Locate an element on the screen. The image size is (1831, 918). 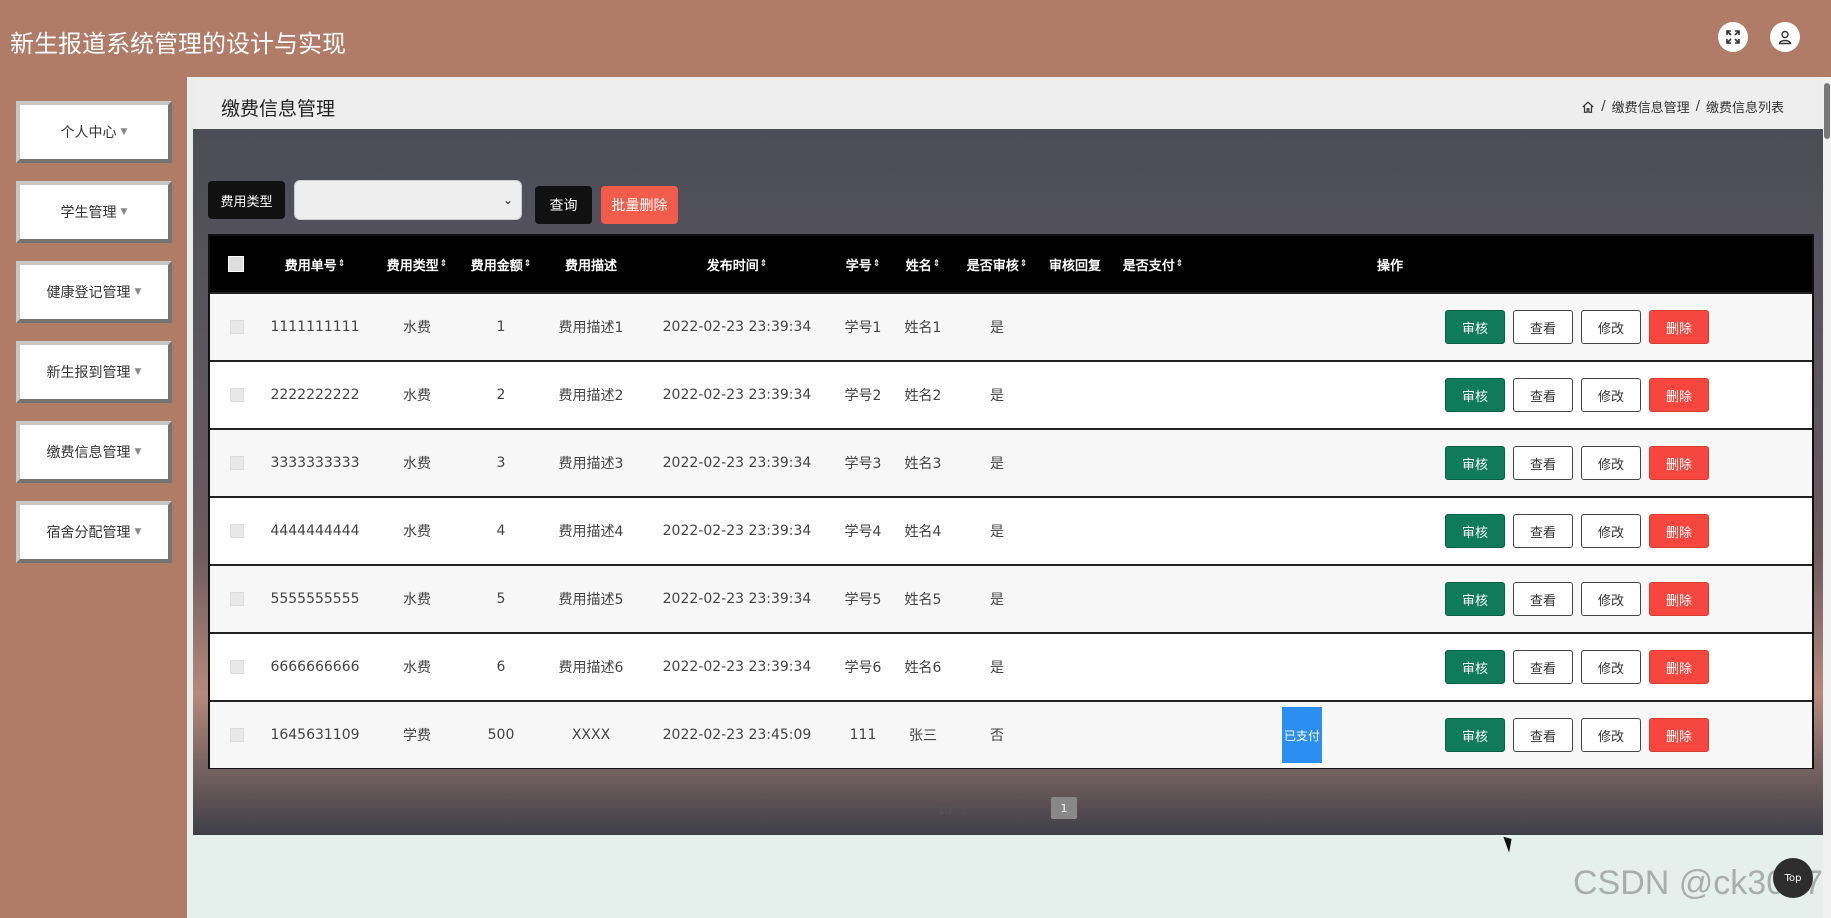
user-menu-button is located at coordinates (1785, 37).